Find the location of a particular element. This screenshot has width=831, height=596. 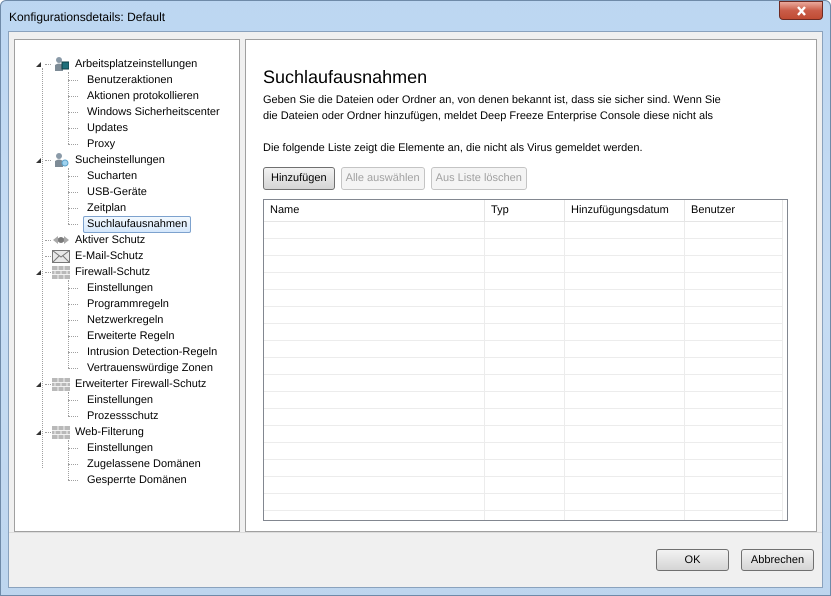

tree-item: Sucharten is located at coordinates (112, 176).